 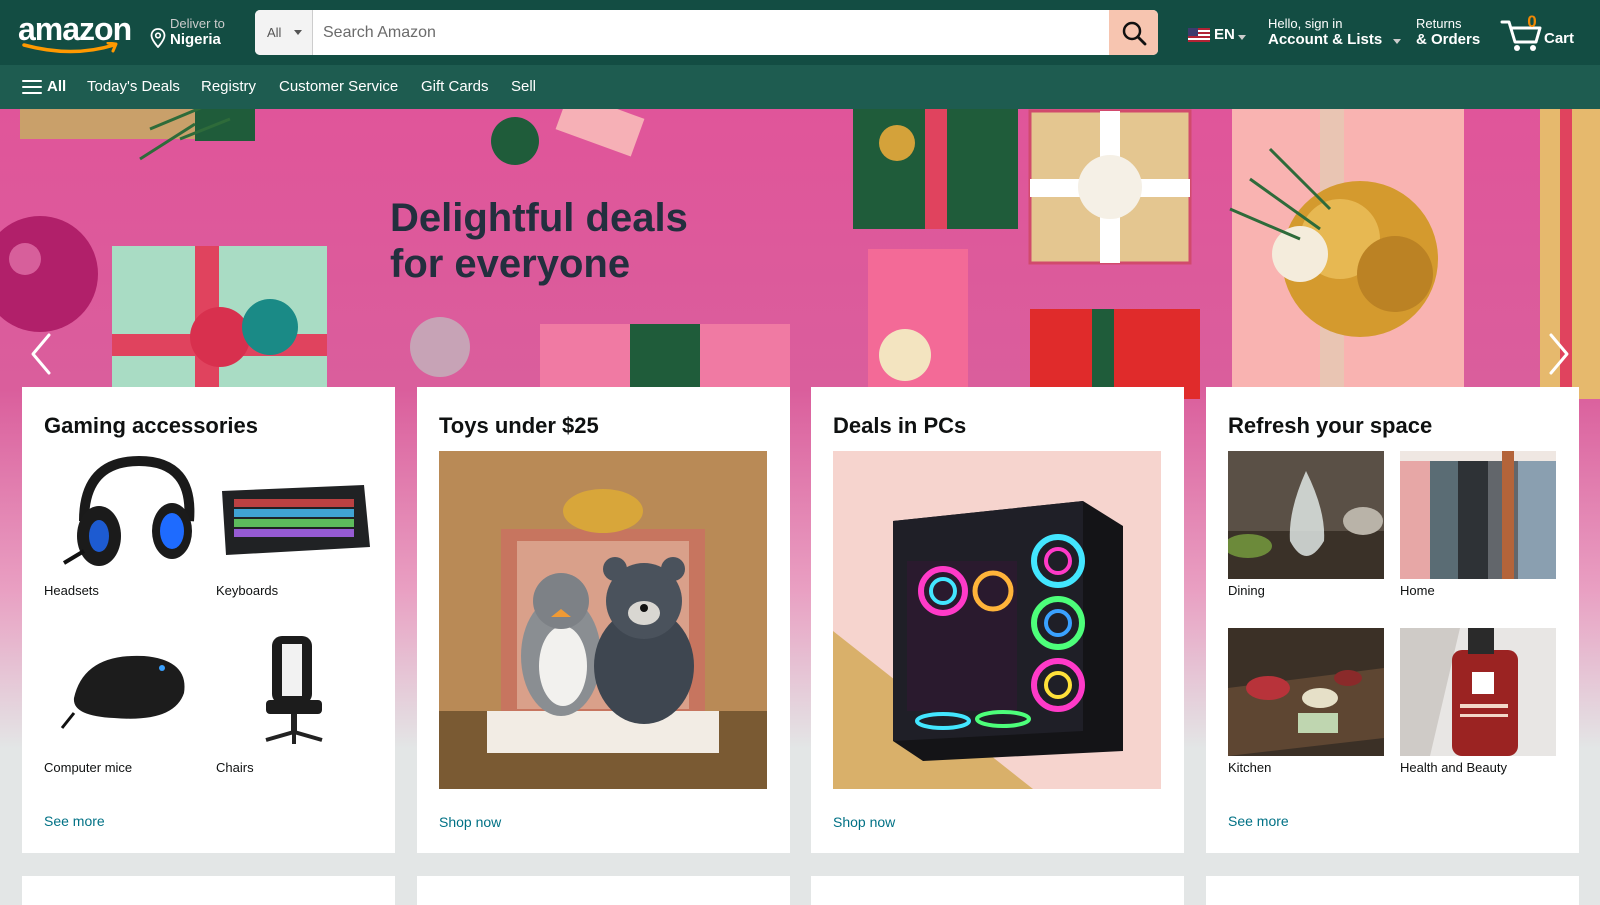 I want to click on card-title: Deals in PCs, so click(x=900, y=425).